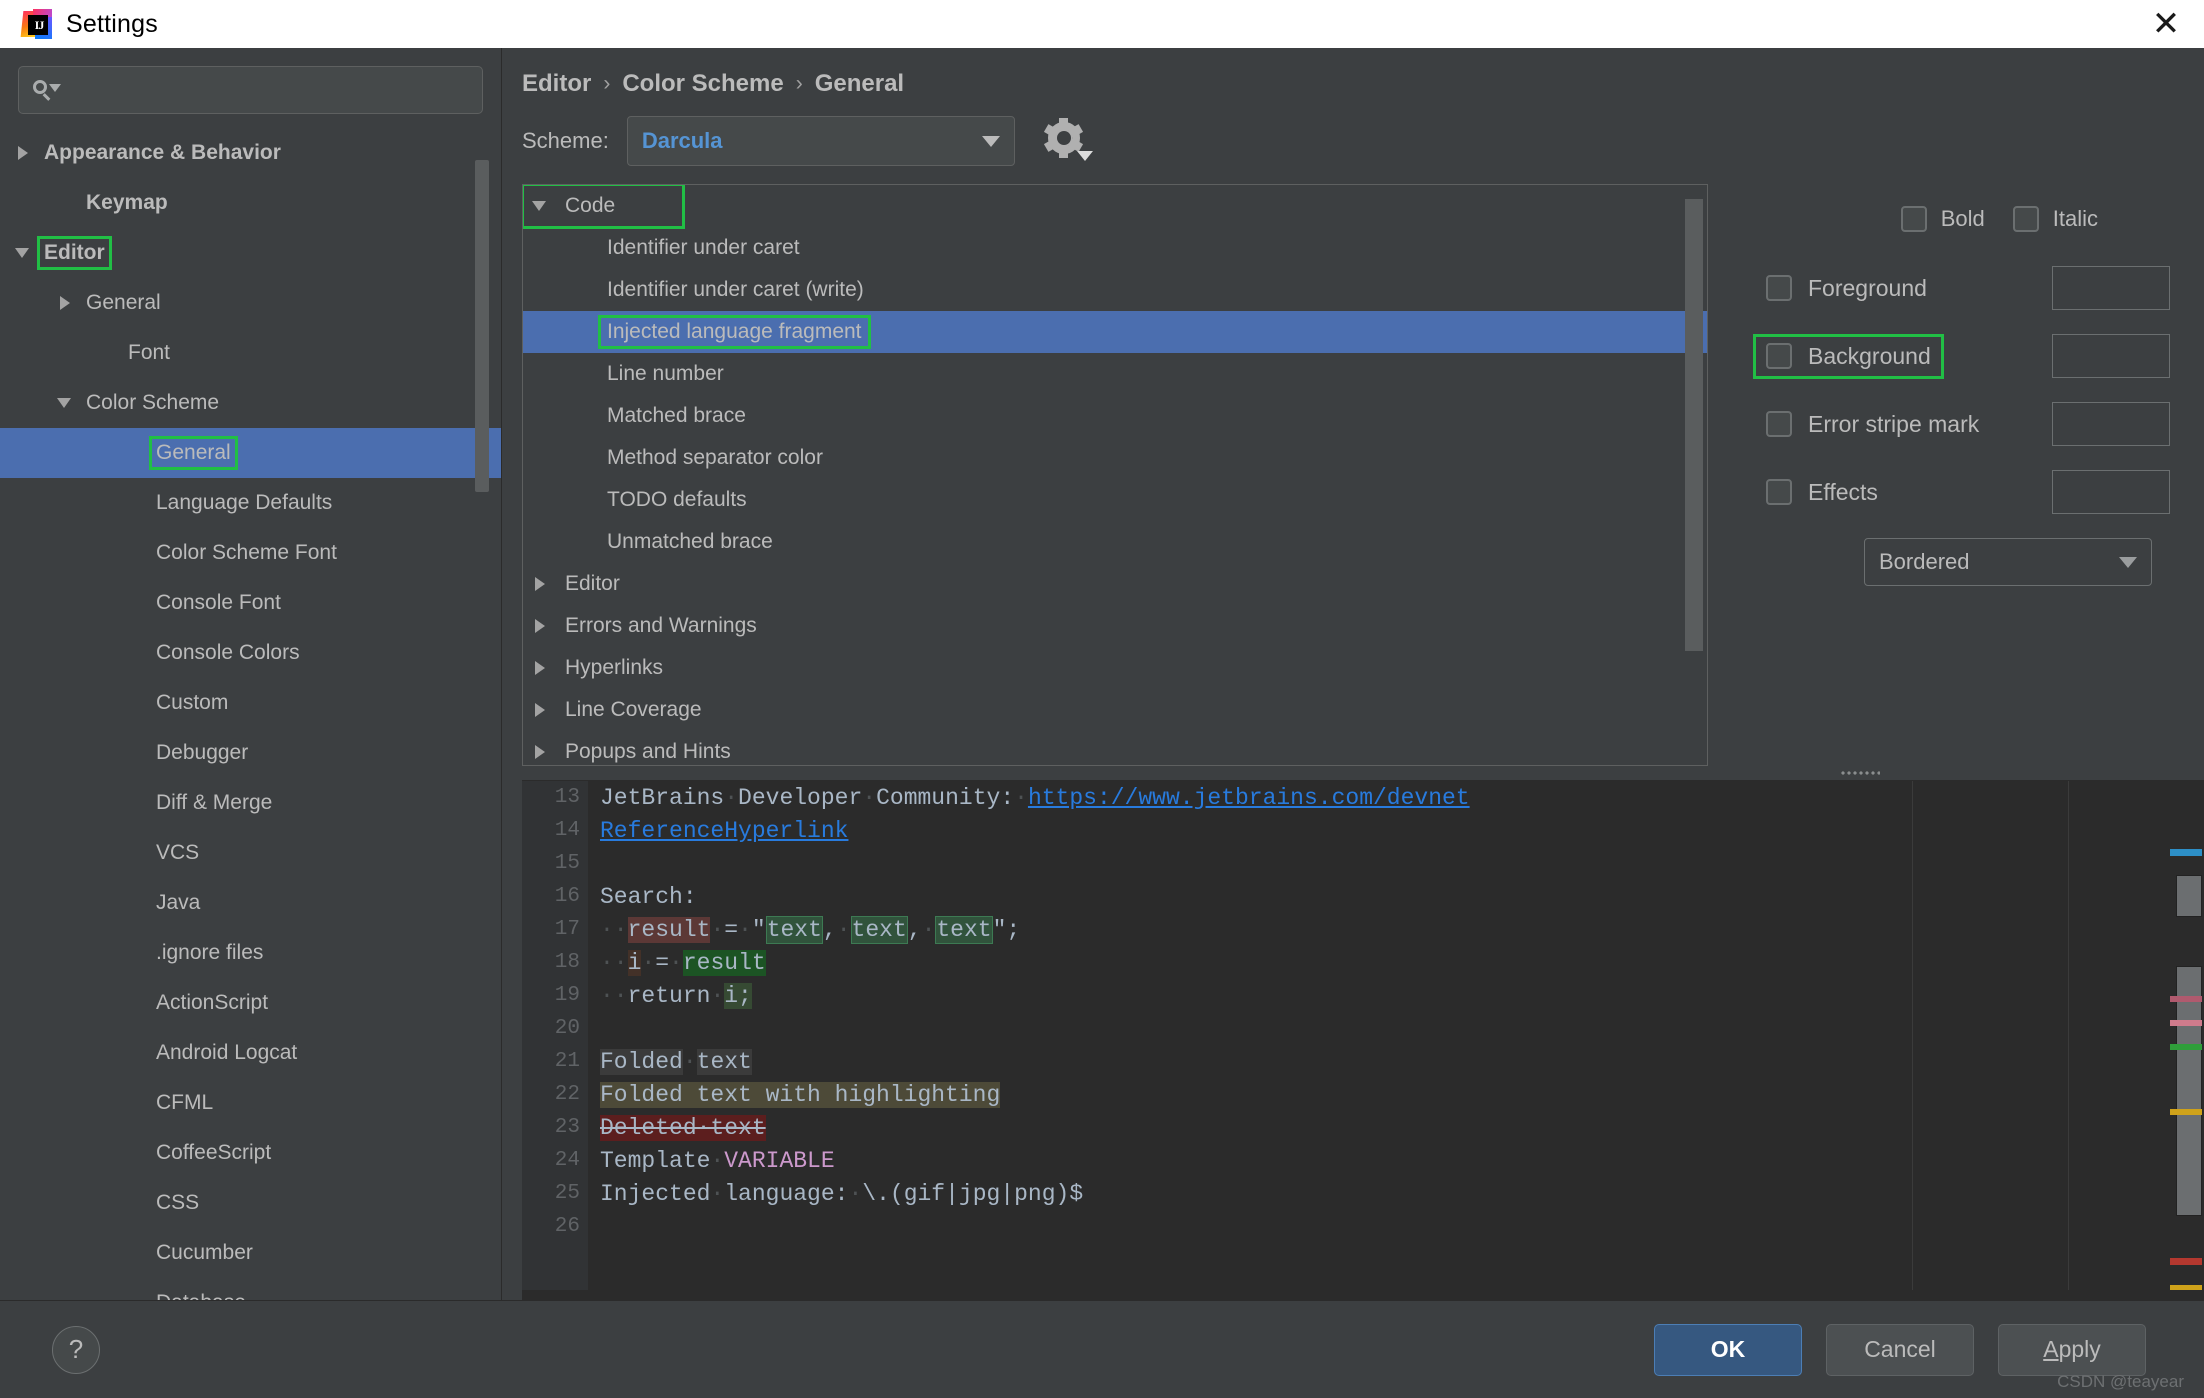 This screenshot has height=1398, width=2204. Describe the element at coordinates (556, 84) in the screenshot. I see `breadcrumb-part: Editor` at that location.